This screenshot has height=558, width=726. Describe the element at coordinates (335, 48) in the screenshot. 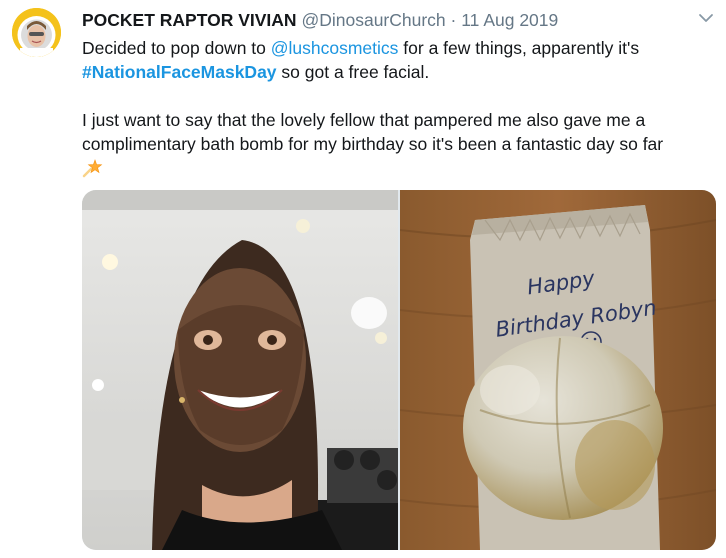

I see `mention-link: @lushcosmetics` at that location.